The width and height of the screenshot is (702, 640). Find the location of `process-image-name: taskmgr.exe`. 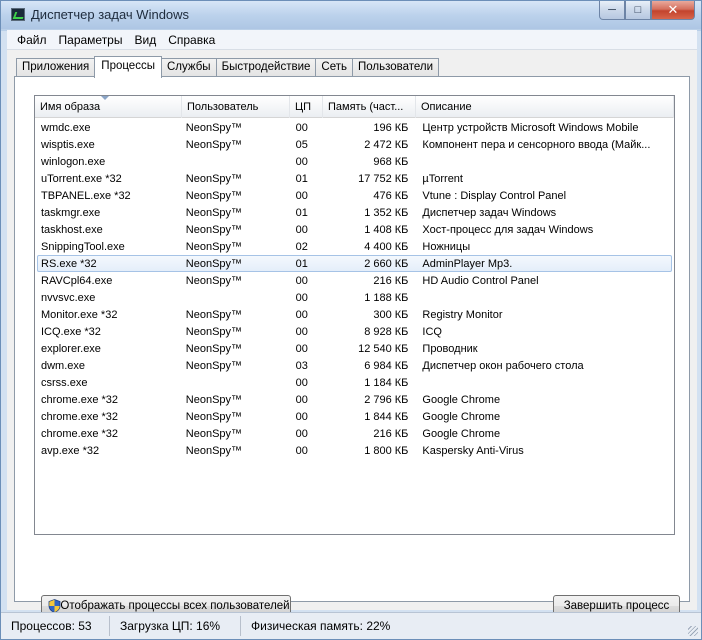

process-image-name: taskmgr.exe is located at coordinates (71, 213).